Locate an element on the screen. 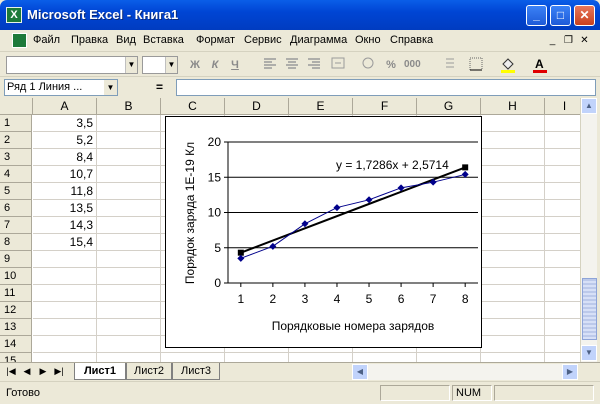 This screenshot has width=600, height=404. font-color-icon: A is located at coordinates (540, 65).